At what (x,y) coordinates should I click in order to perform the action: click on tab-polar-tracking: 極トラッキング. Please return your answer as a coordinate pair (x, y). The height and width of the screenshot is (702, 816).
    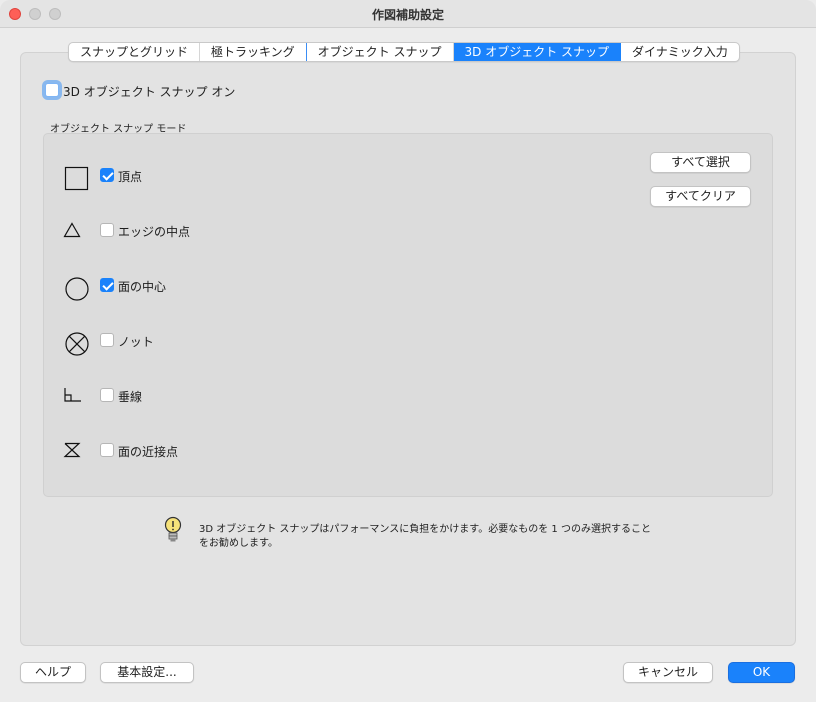
    Looking at the image, I should click on (253, 52).